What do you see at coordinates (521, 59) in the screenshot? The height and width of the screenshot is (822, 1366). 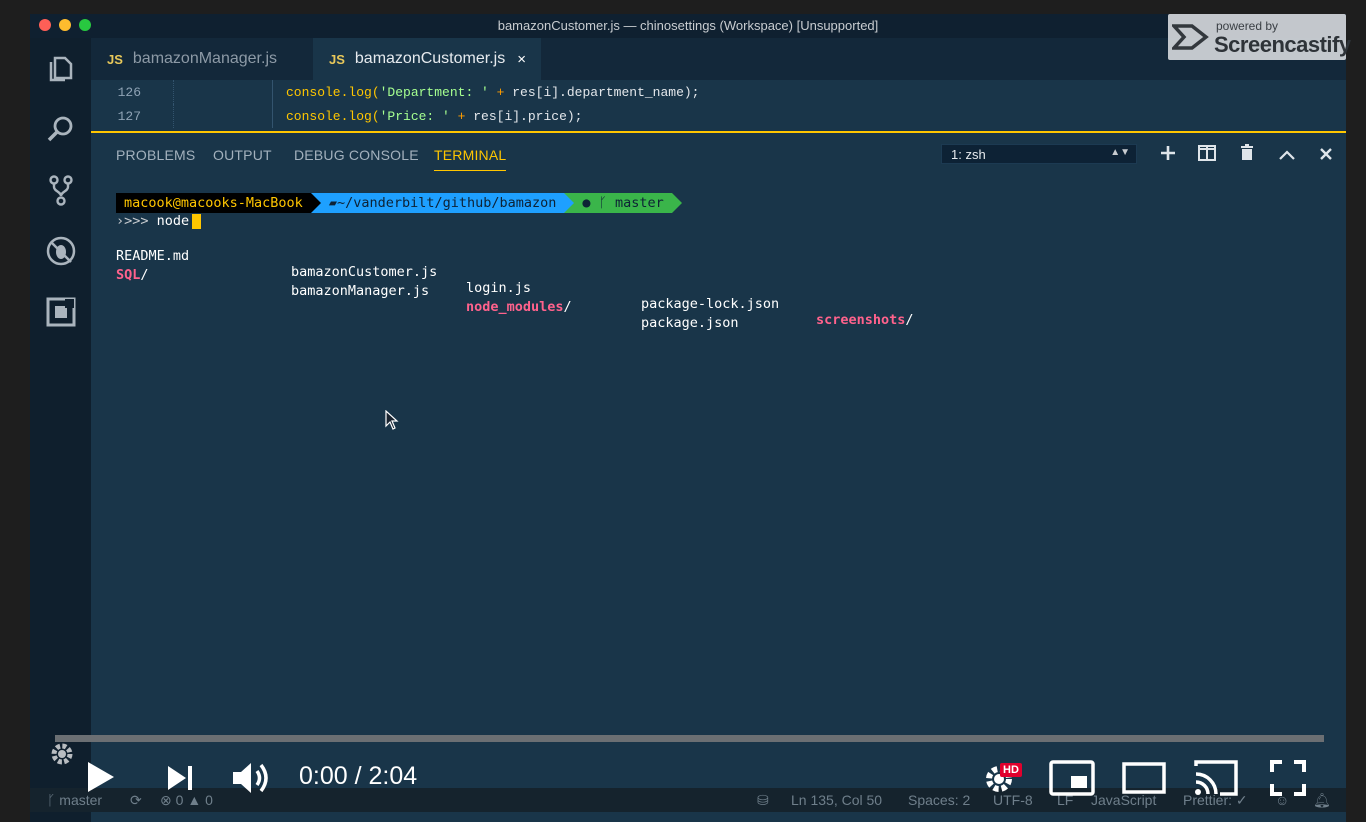 I see `close-tab-icon: ×` at bounding box center [521, 59].